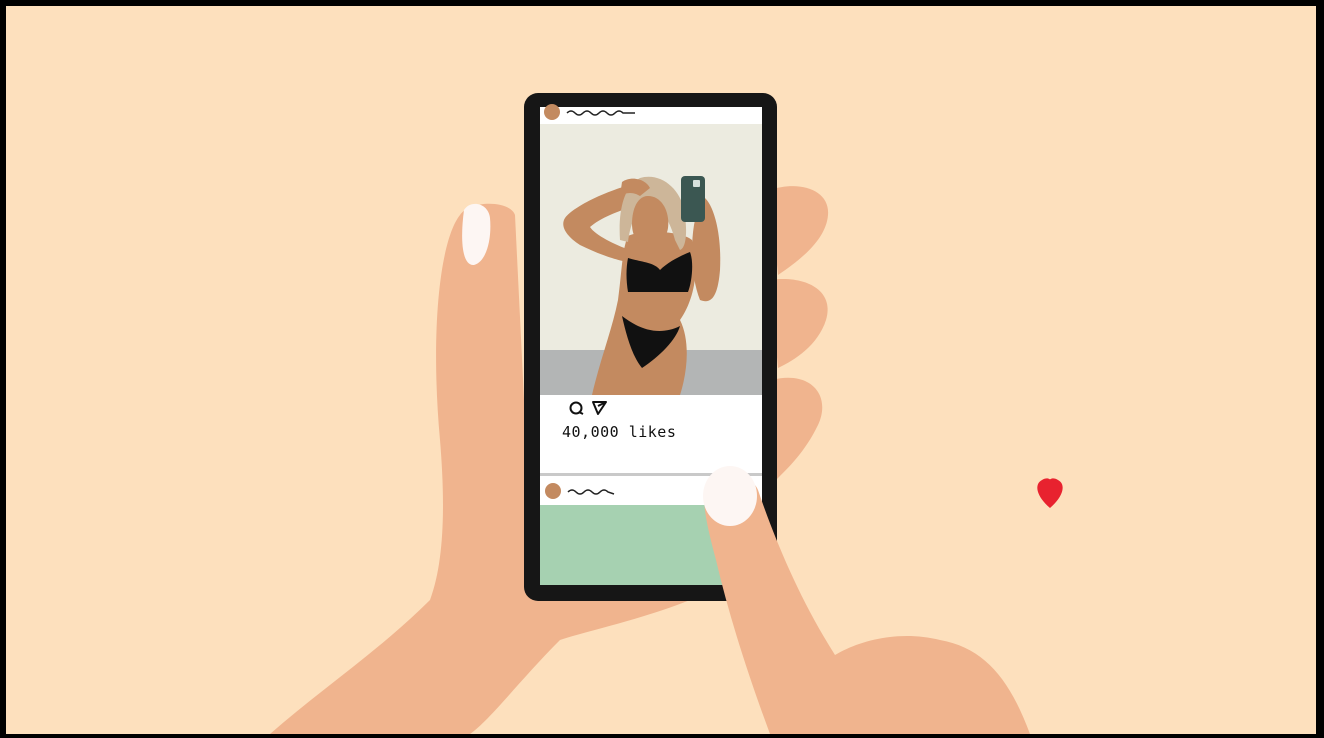 Image resolution: width=1324 pixels, height=738 pixels. Describe the element at coordinates (651, 259) in the screenshot. I see `post-photo` at that location.